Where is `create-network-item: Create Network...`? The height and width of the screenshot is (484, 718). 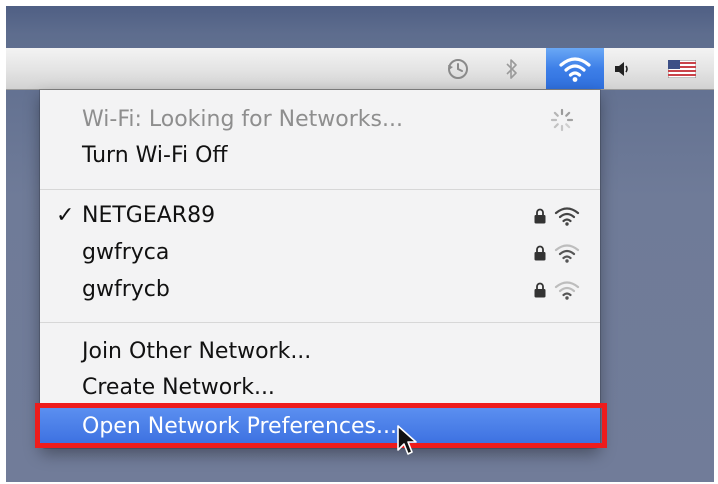
create-network-item: Create Network... is located at coordinates (320, 388).